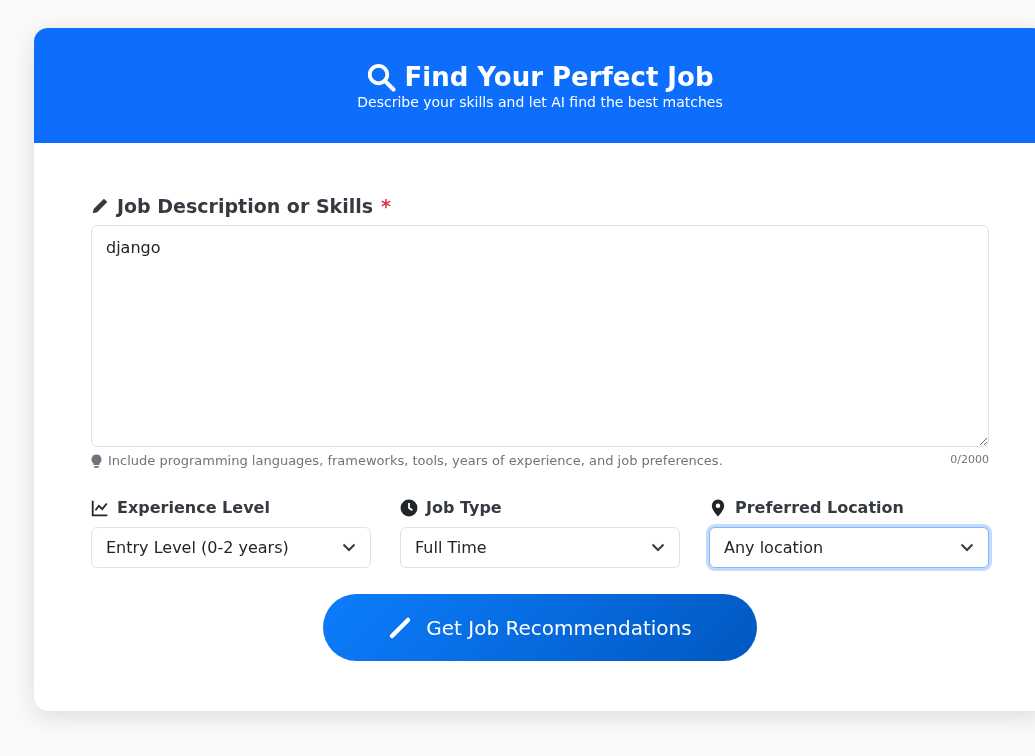  Describe the element at coordinates (193, 507) in the screenshot. I see `field-label: Experience Level` at that location.